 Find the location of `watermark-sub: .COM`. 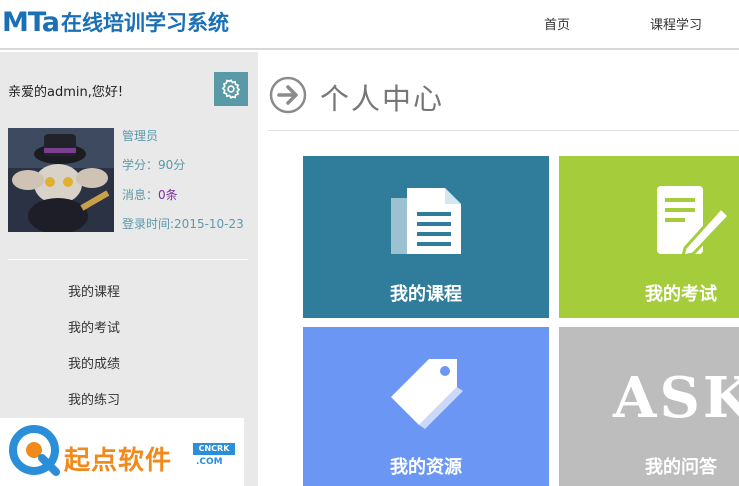

watermark-sub: .COM is located at coordinates (209, 462).